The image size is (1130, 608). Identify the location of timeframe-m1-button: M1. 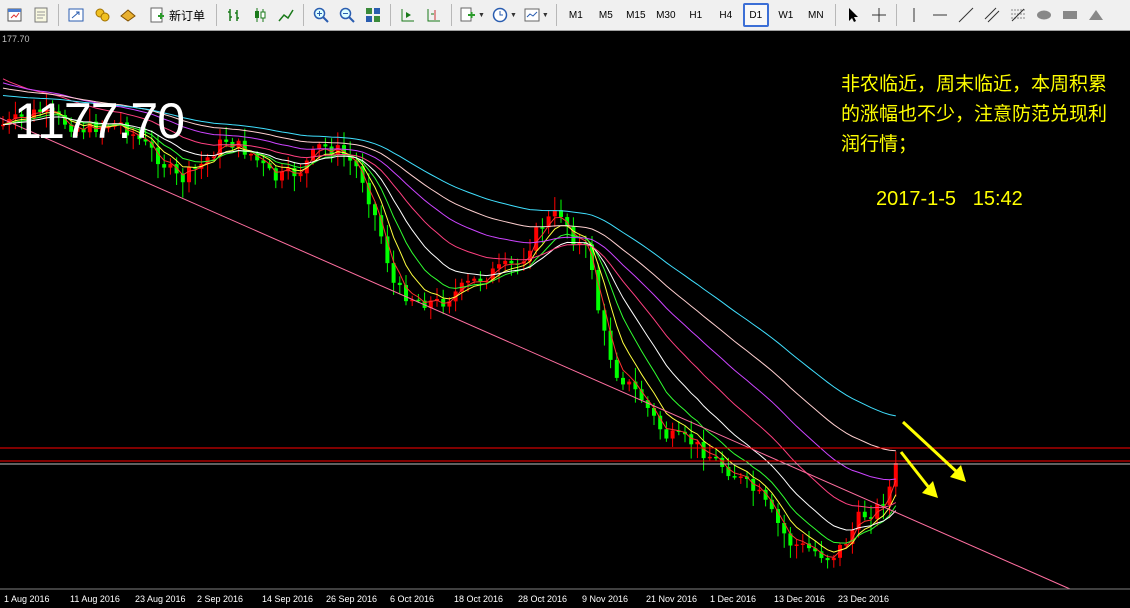
(576, 15).